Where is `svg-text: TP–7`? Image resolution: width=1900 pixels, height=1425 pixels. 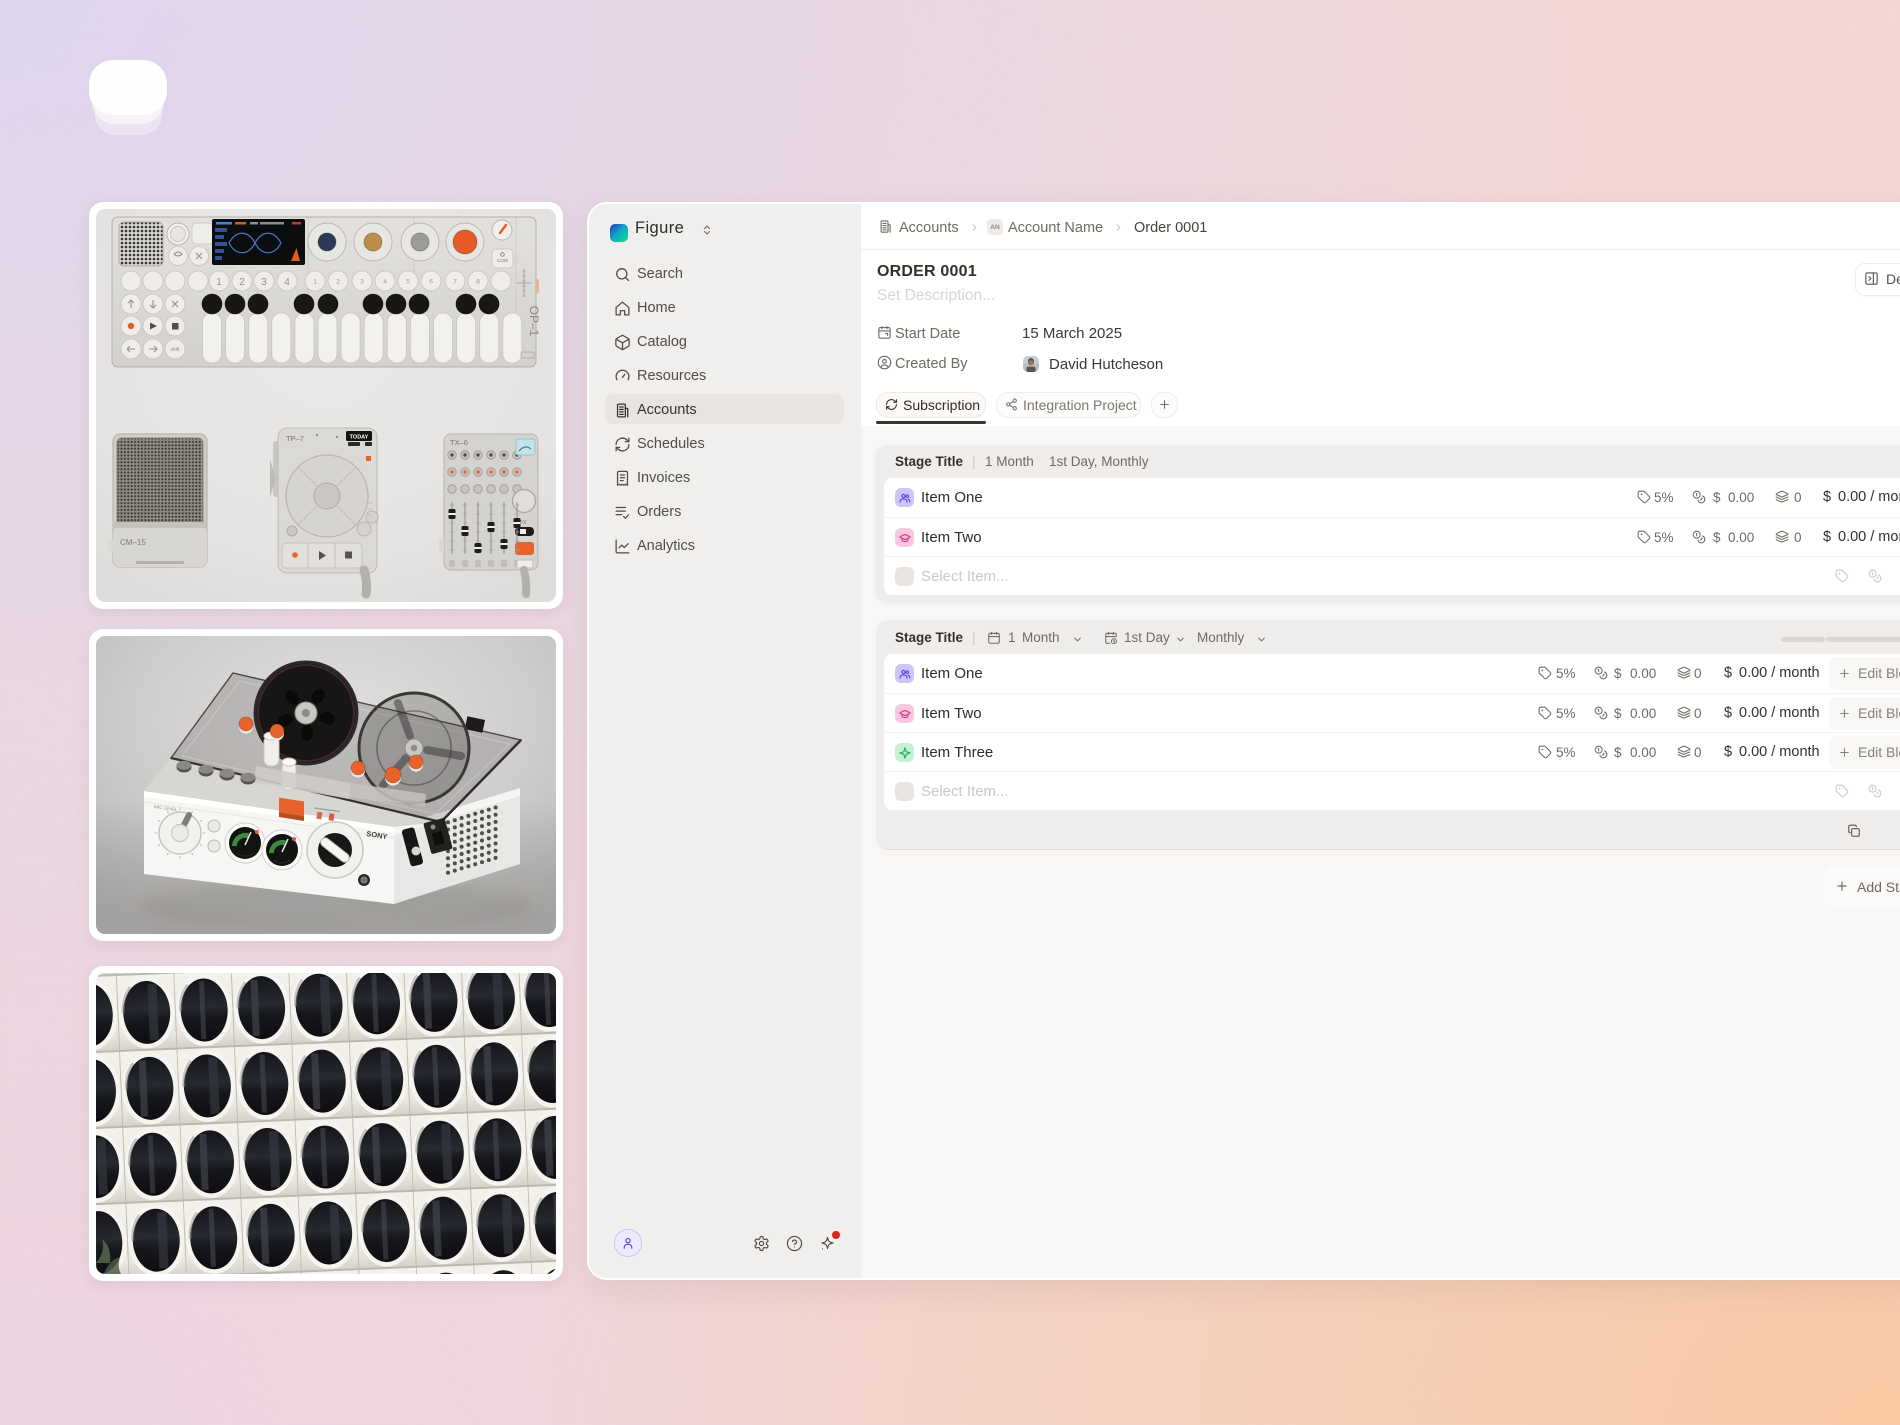
svg-text: TP–7 is located at coordinates (295, 438).